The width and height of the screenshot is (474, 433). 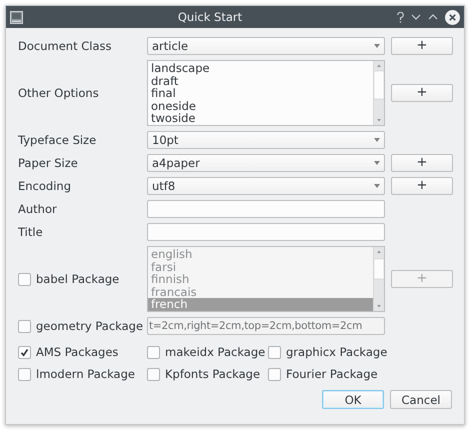 I want to click on field-label: Author, so click(x=38, y=209).